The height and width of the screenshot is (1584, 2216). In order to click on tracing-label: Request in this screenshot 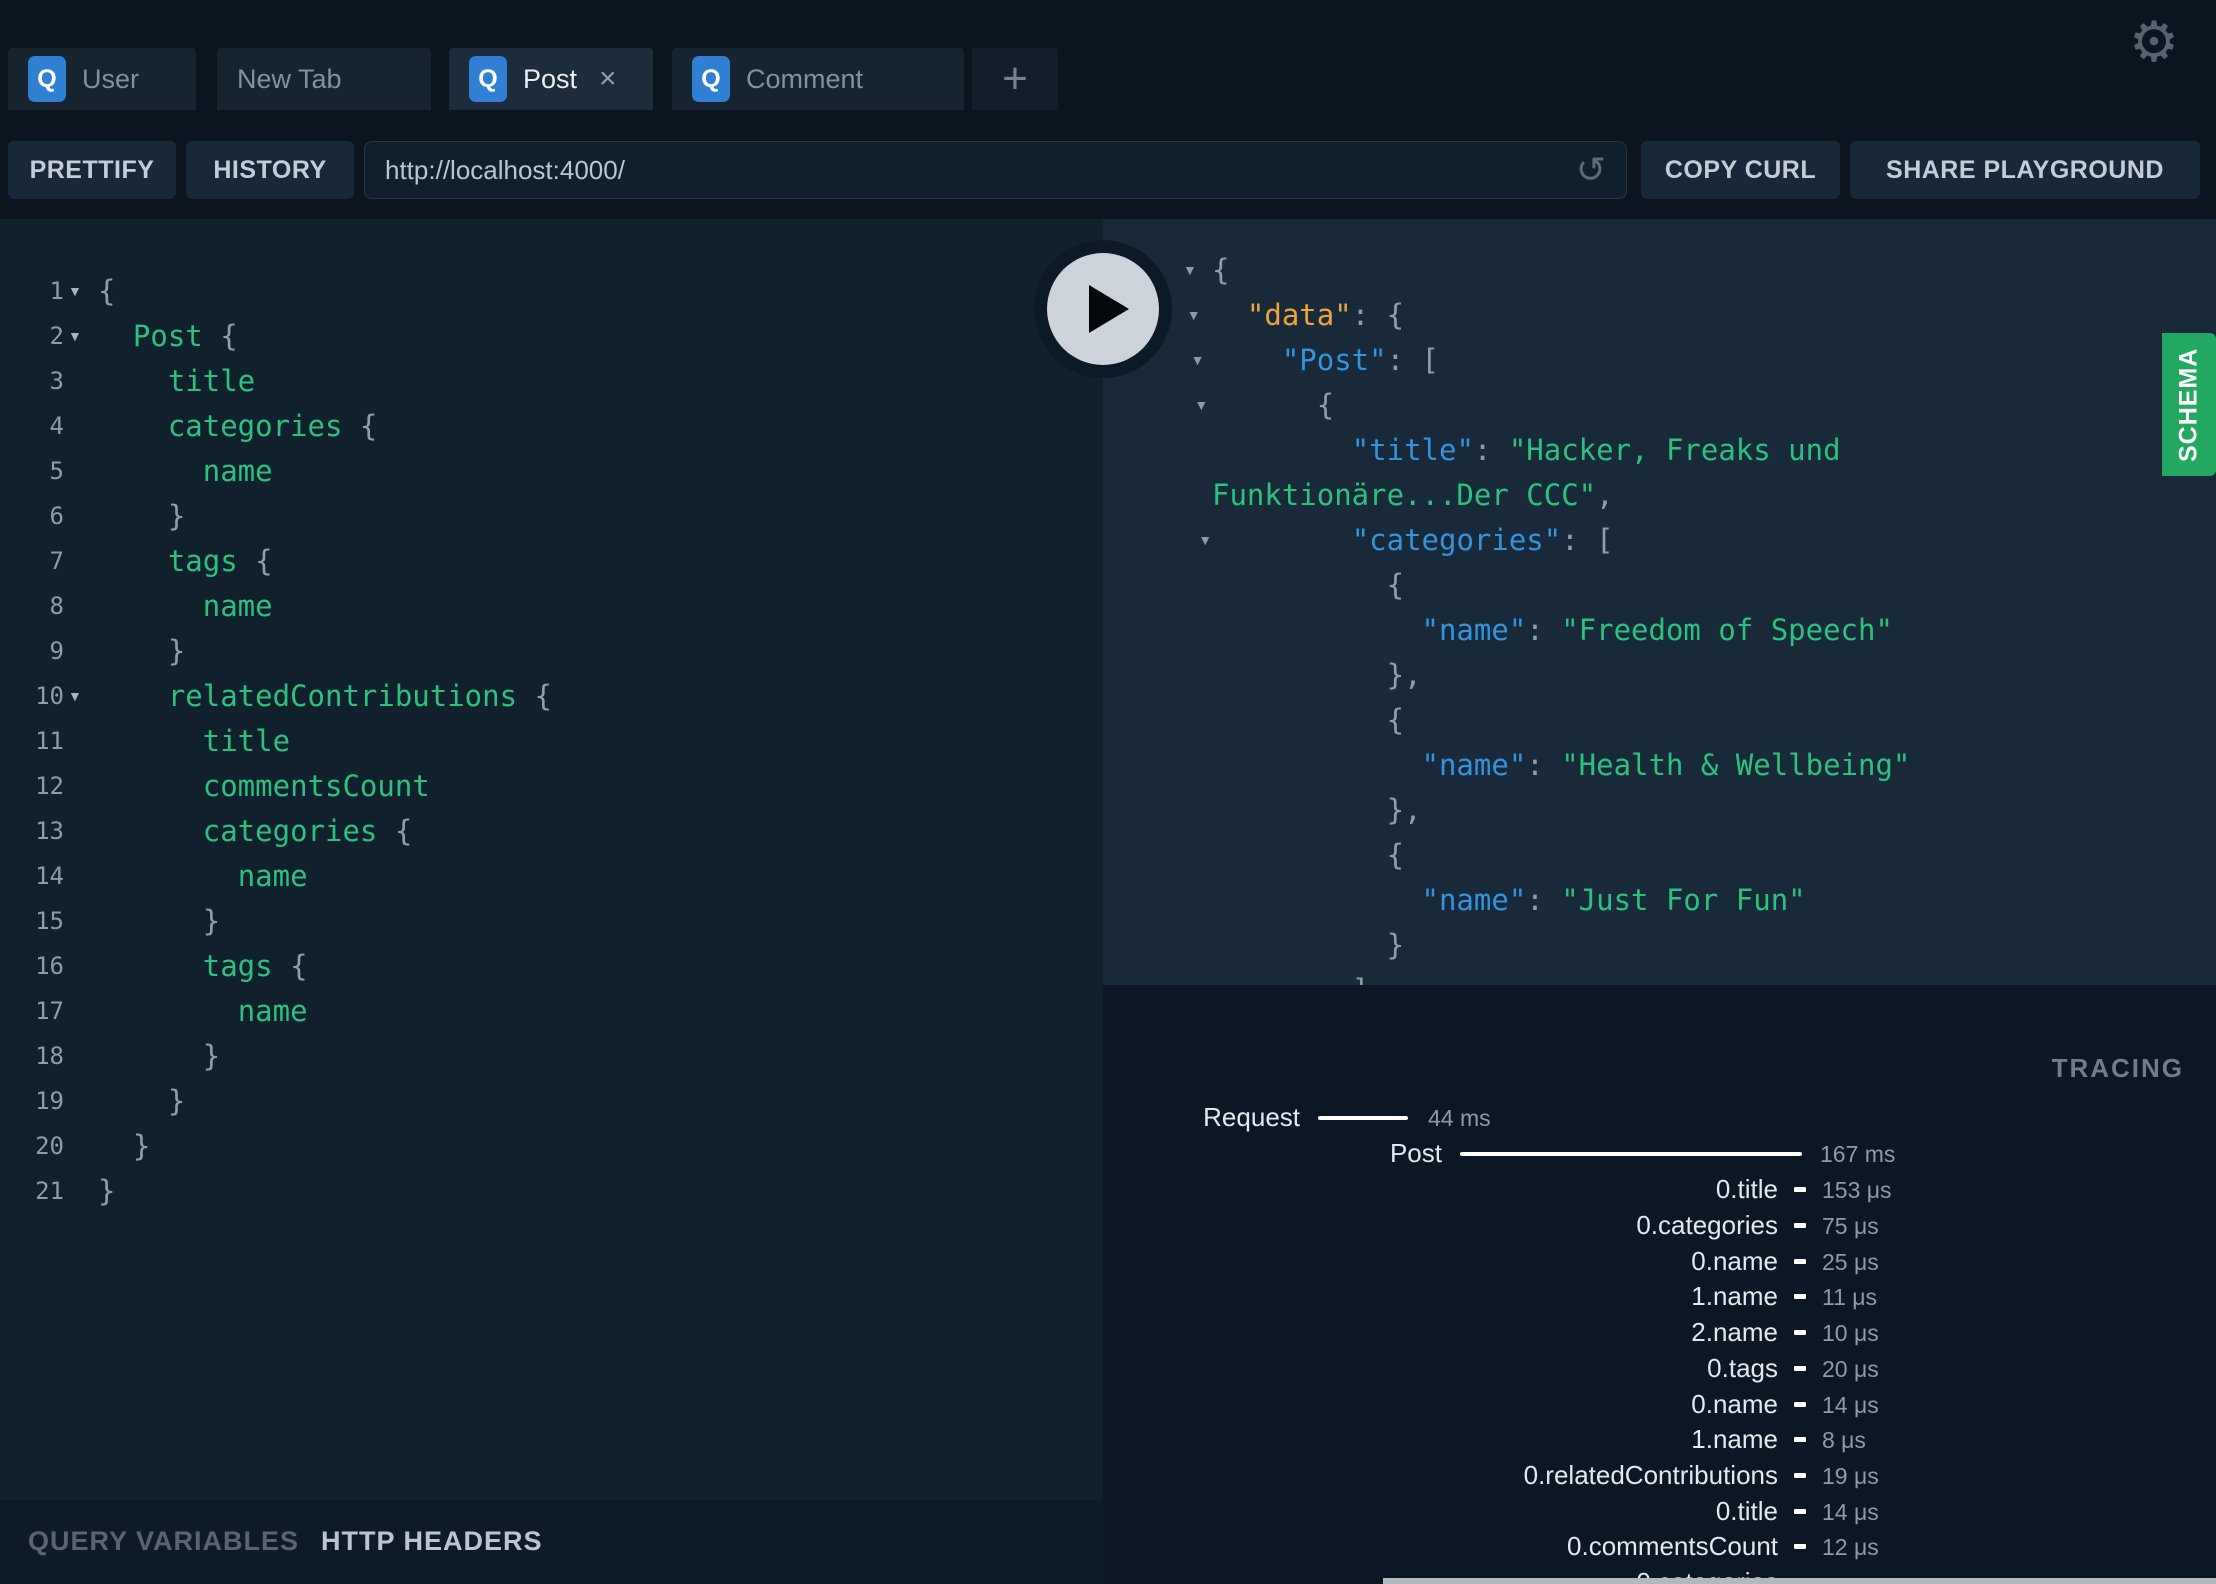, I will do `click(1251, 1117)`.